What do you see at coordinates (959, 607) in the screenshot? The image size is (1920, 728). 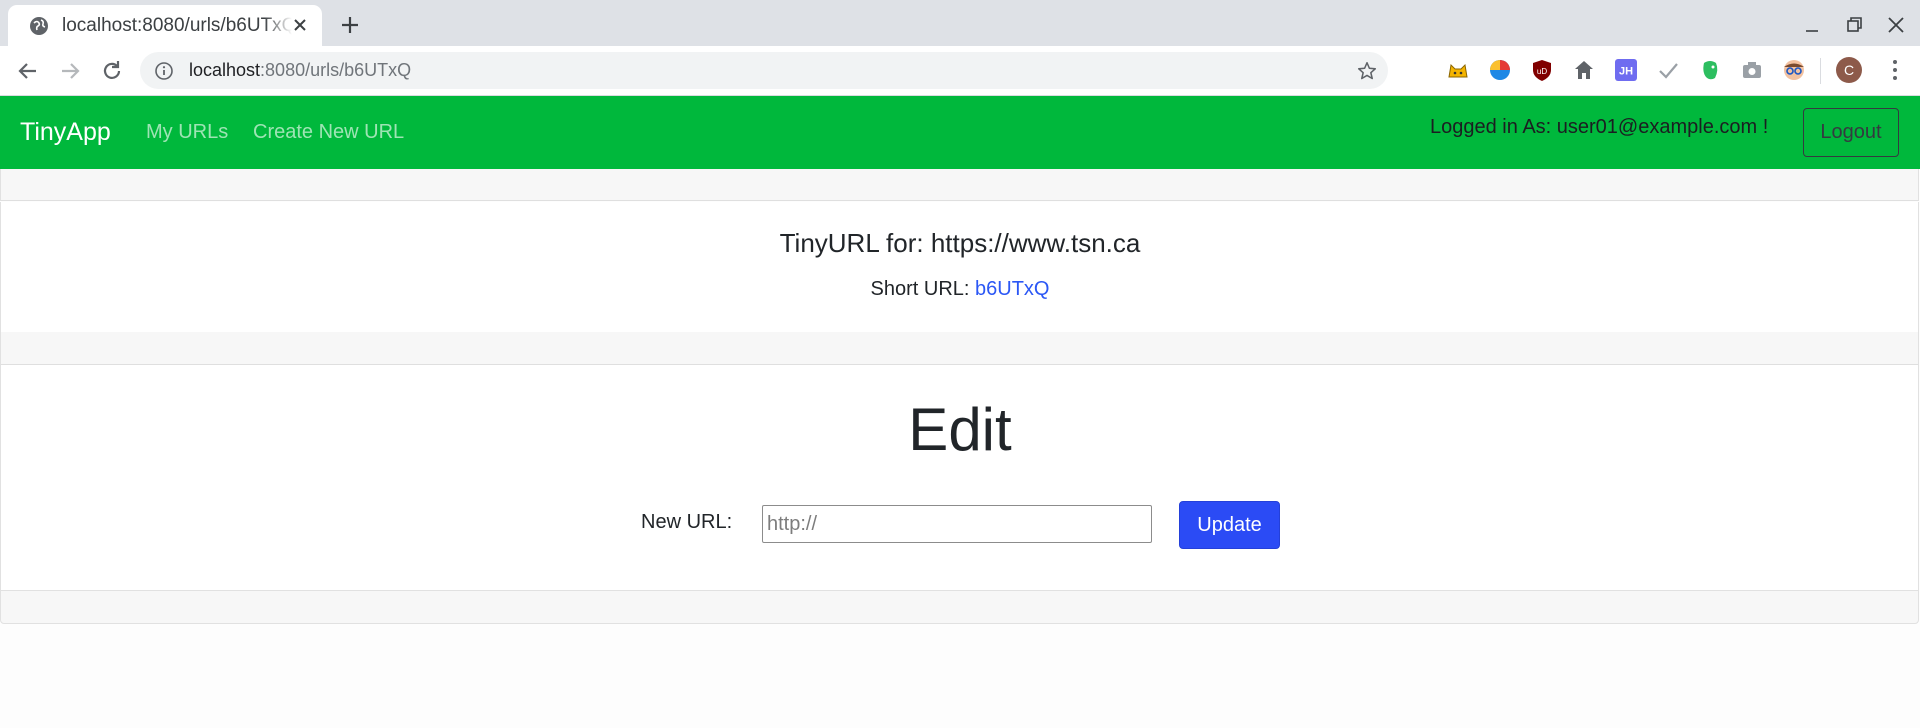 I see `card-footer` at bounding box center [959, 607].